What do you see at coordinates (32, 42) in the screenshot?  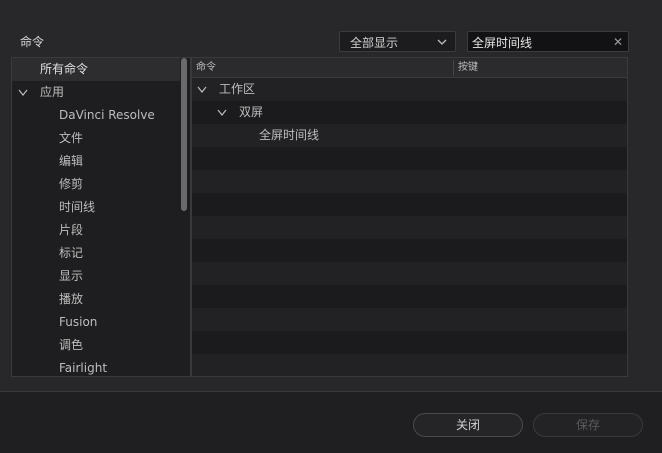 I see `panel-title: 命令` at bounding box center [32, 42].